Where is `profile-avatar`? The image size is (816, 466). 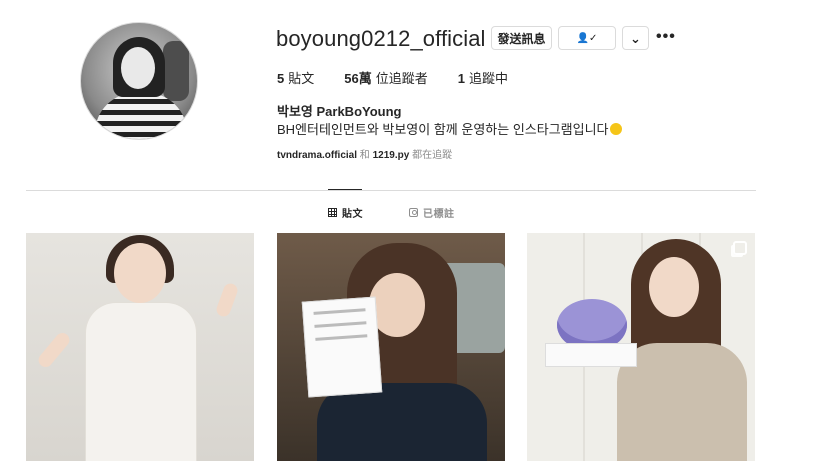
profile-avatar is located at coordinates (139, 81).